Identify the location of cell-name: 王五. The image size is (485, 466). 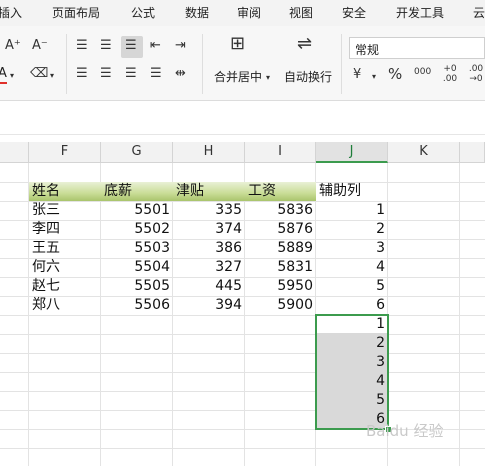
(65, 248).